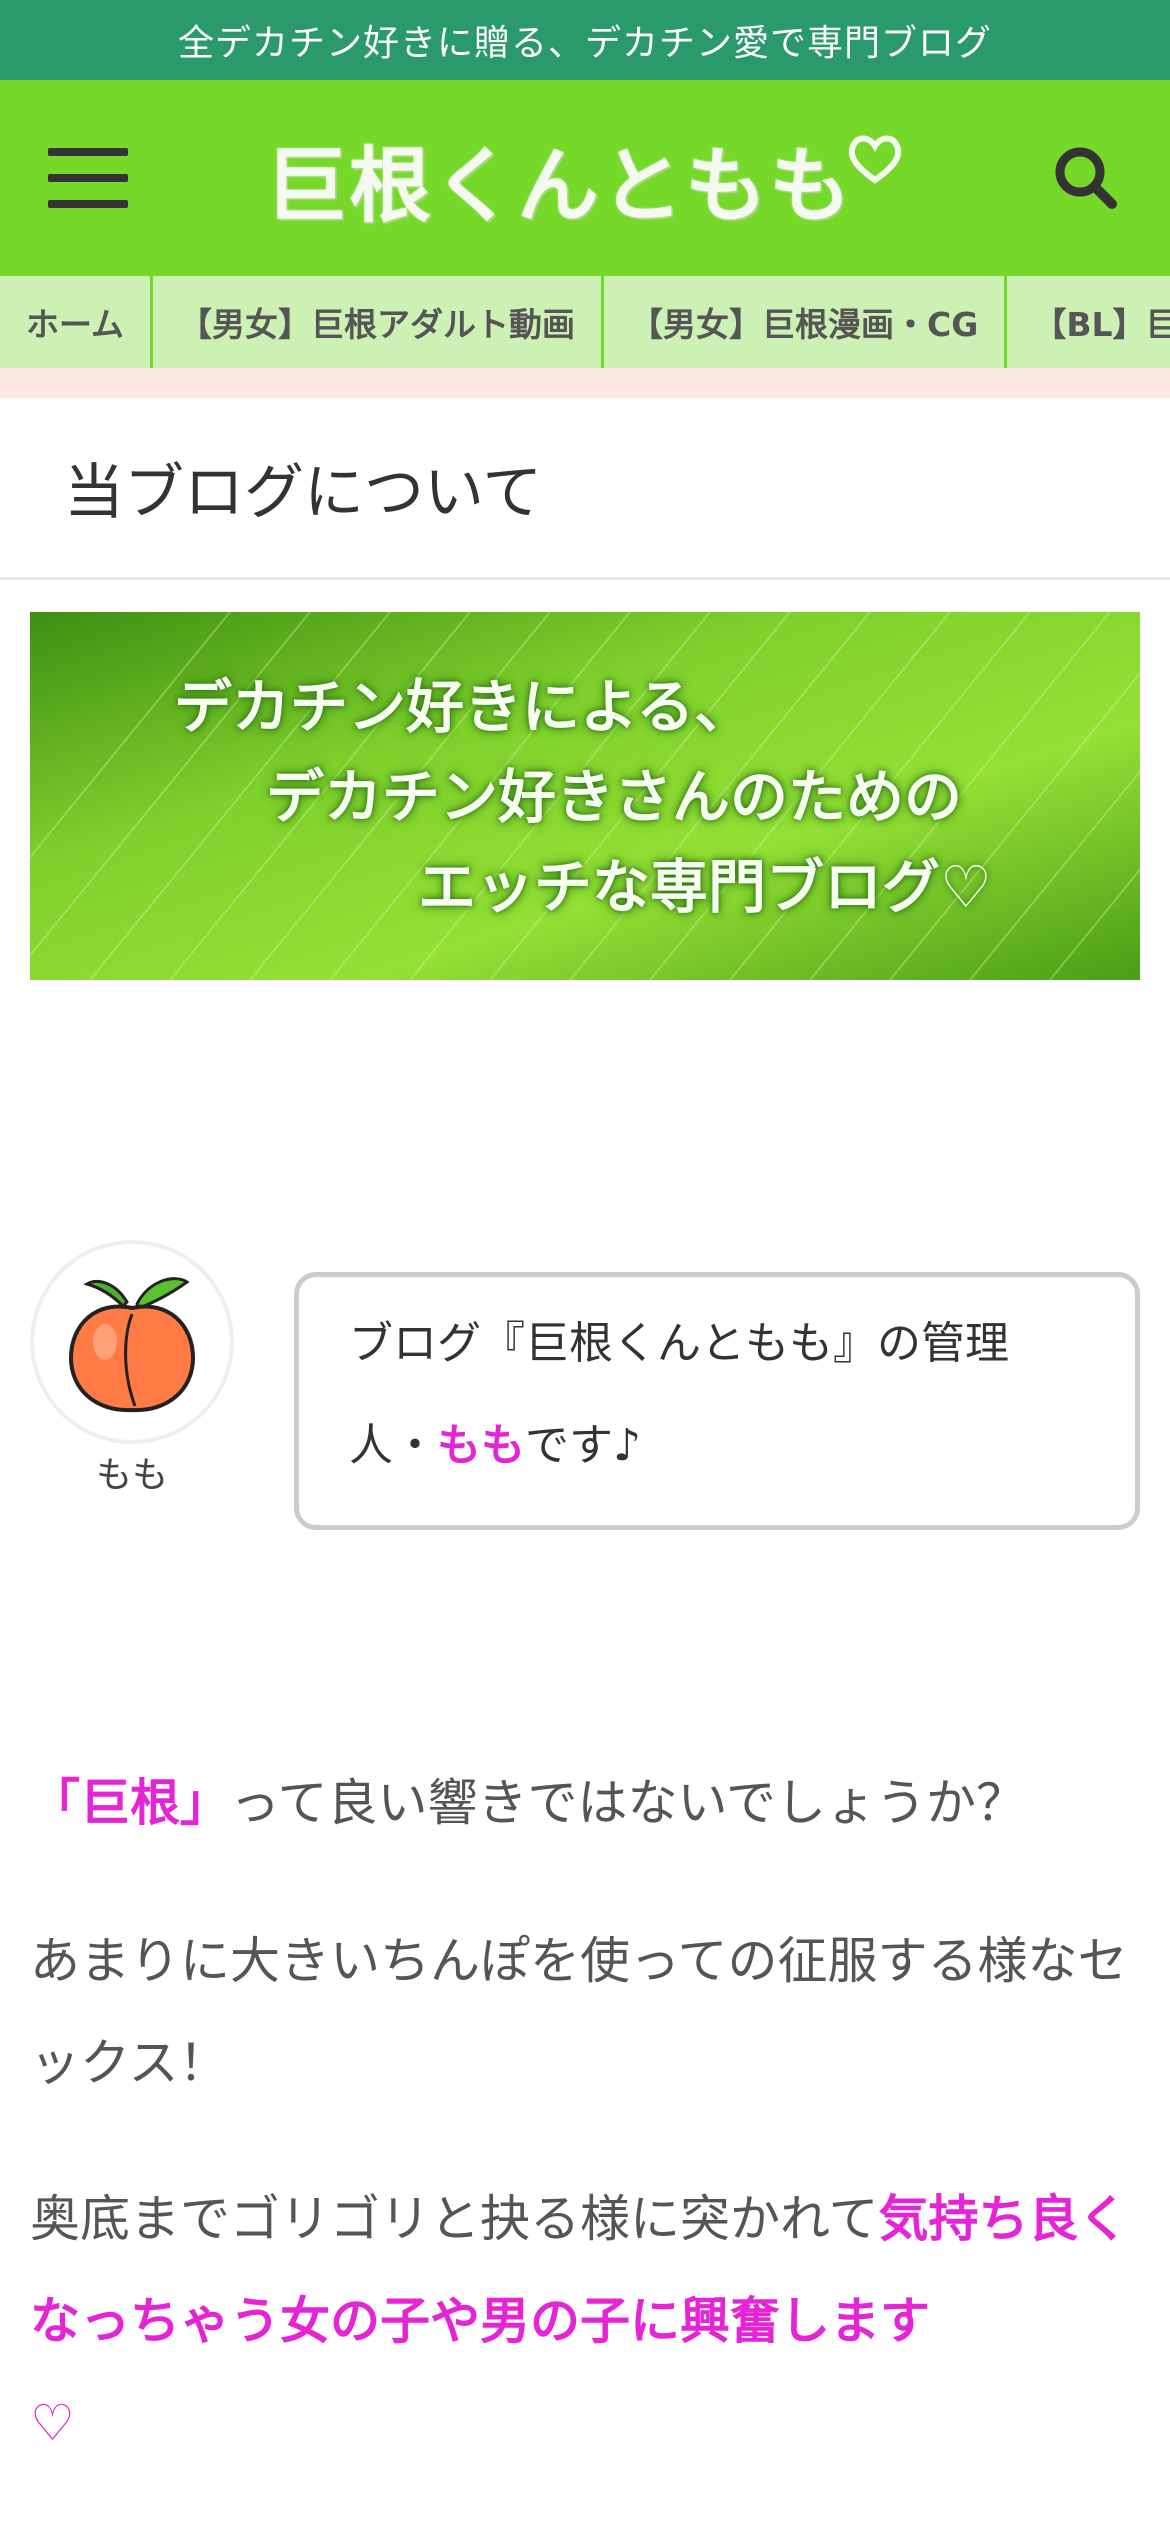  Describe the element at coordinates (88, 178) in the screenshot. I see `hamburger-menu-icon` at that location.